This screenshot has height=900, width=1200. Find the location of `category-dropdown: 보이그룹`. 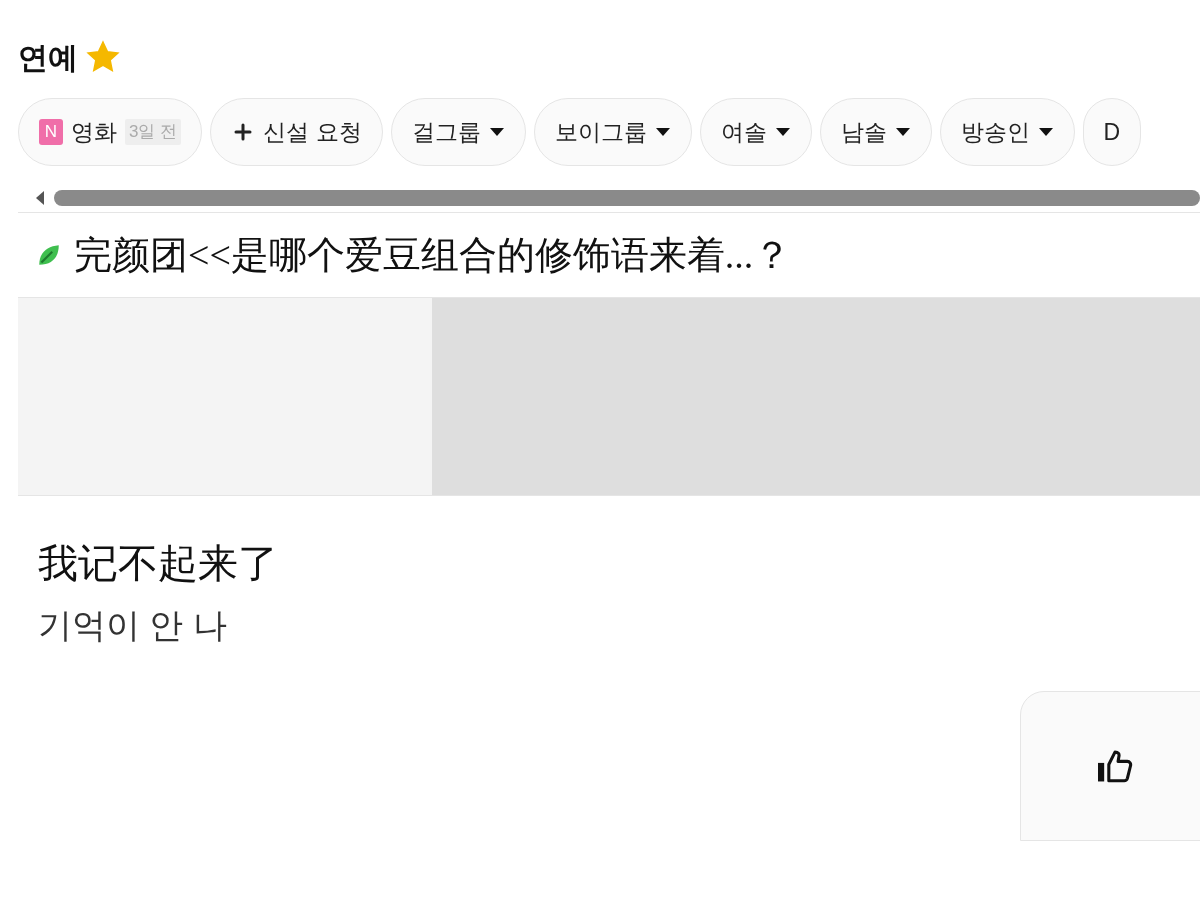

category-dropdown: 보이그룹 is located at coordinates (612, 132).